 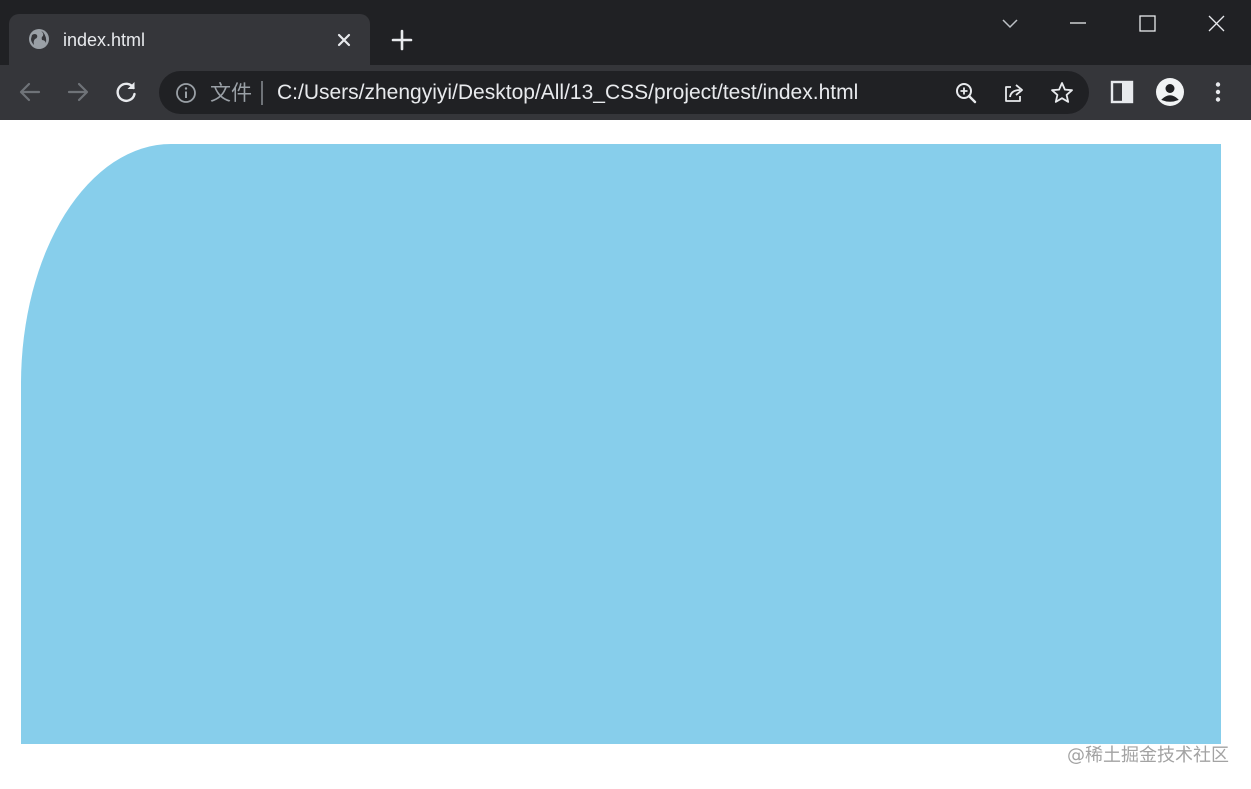 I want to click on close-tab-icon, so click(x=344, y=40).